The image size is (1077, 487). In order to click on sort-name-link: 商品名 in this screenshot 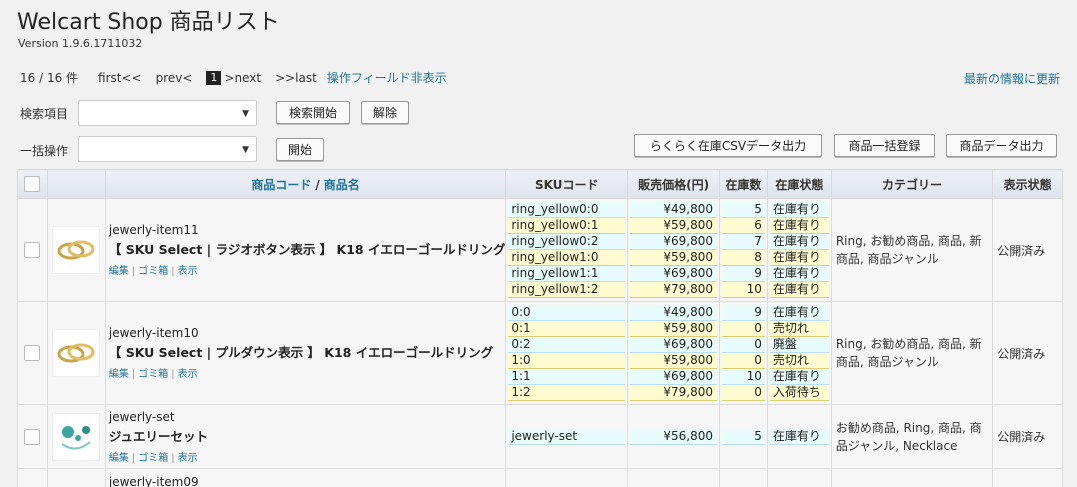, I will do `click(342, 185)`.